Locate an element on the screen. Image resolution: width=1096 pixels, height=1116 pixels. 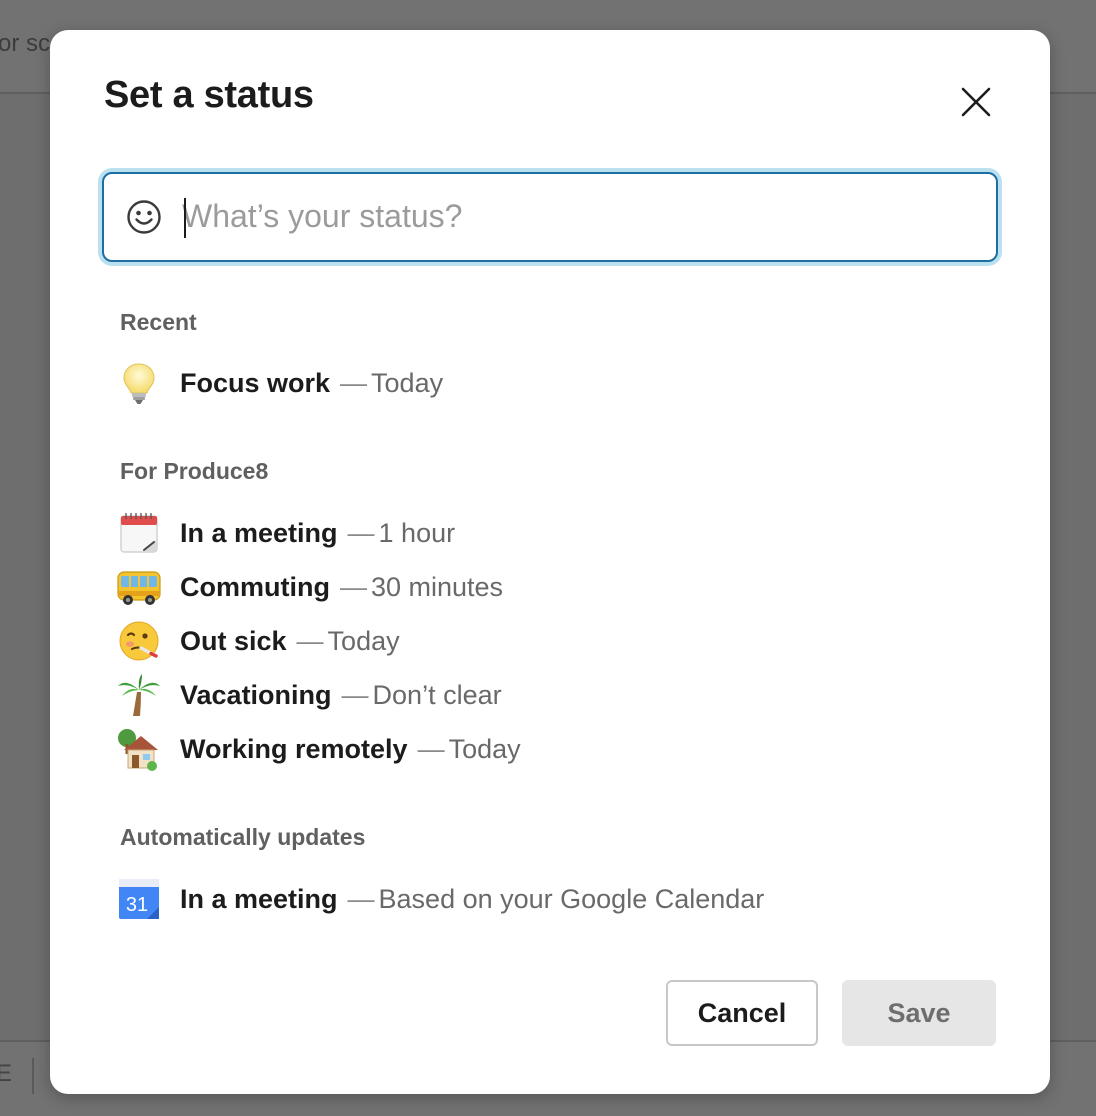
close-button is located at coordinates (976, 102).